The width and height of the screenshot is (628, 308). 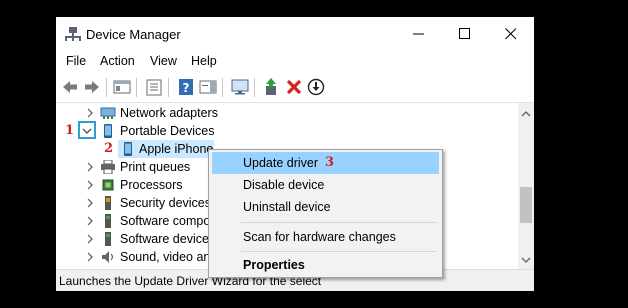 What do you see at coordinates (176, 149) in the screenshot?
I see `tree-item-label: Apple iPhone` at bounding box center [176, 149].